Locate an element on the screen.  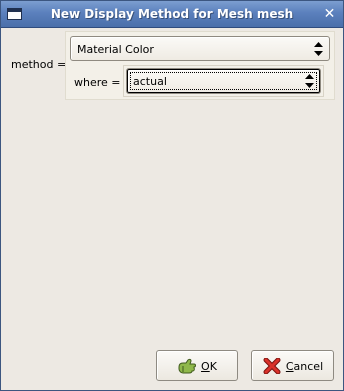
where-label: where = is located at coordinates (97, 82).